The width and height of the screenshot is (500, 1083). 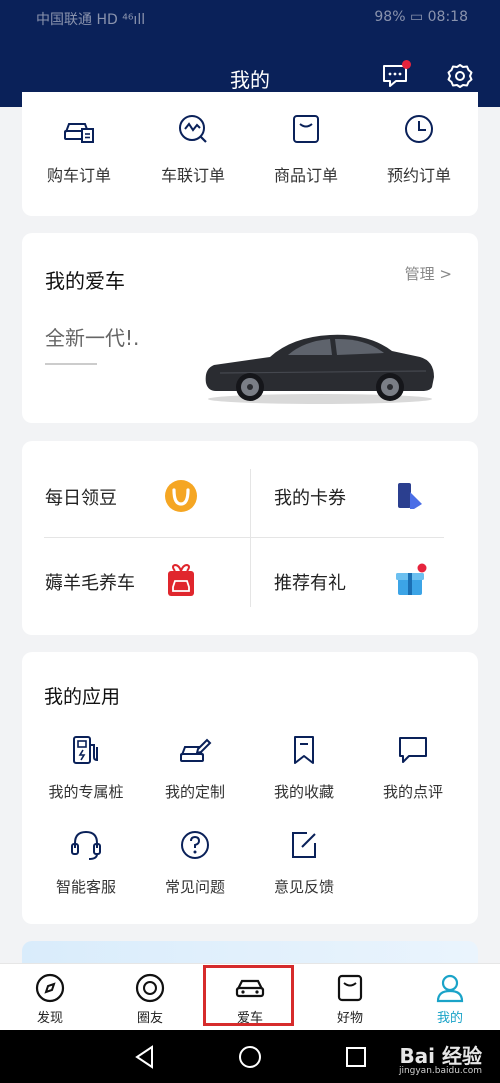 I want to click on circle-icon, so click(x=150, y=988).